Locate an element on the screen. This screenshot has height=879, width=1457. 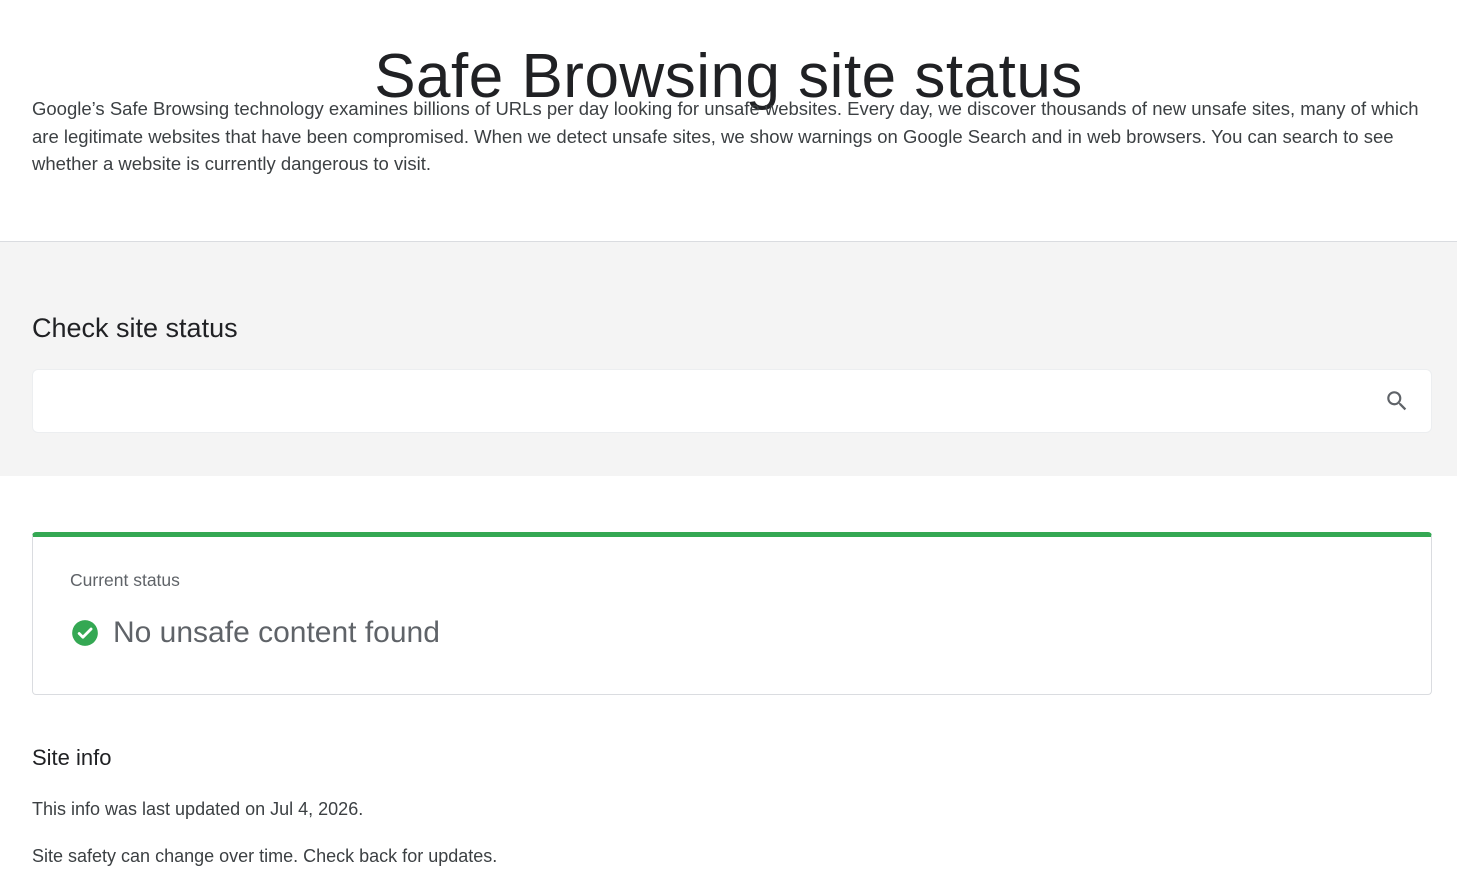
search-box is located at coordinates (732, 401).